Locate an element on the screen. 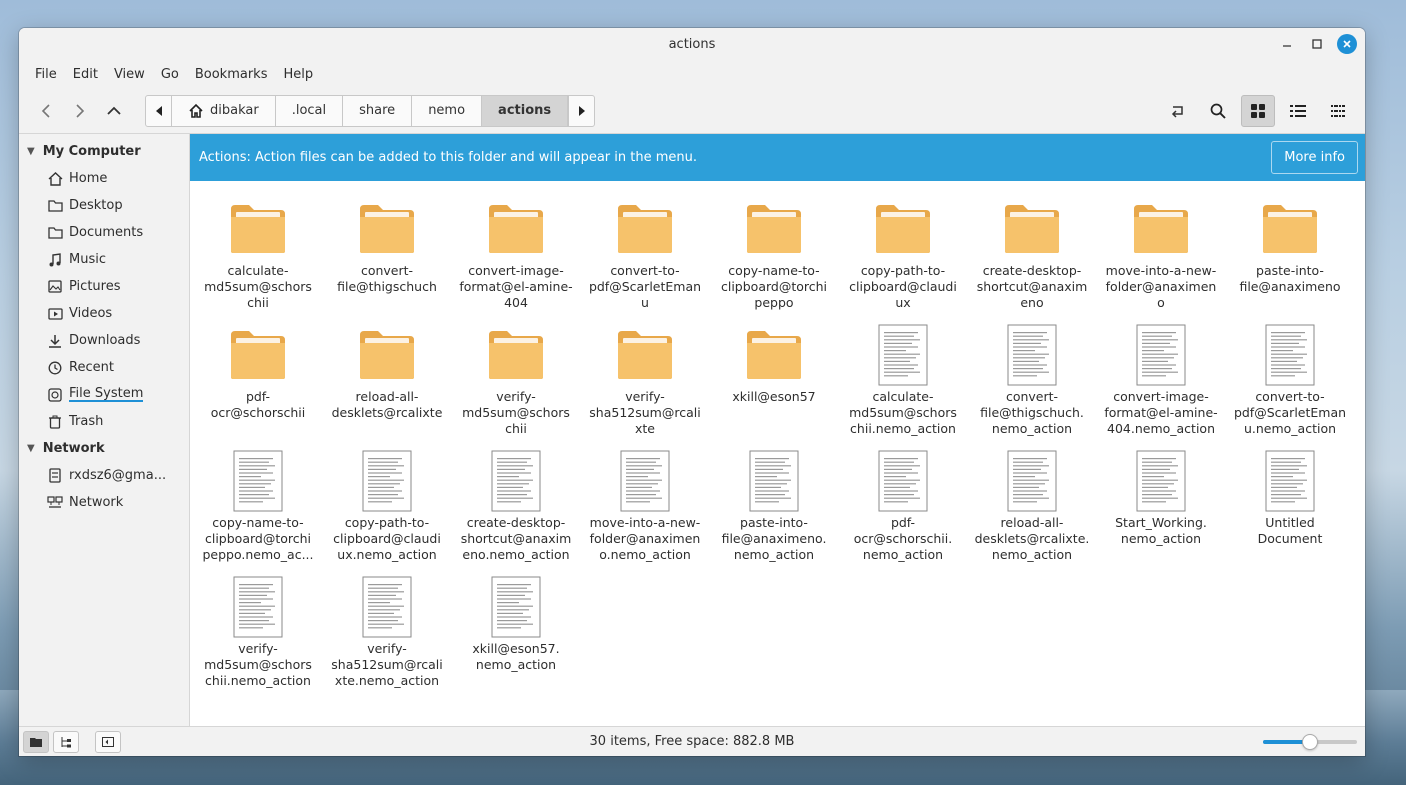 This screenshot has width=1406, height=785. show-tree-button is located at coordinates (66, 741).